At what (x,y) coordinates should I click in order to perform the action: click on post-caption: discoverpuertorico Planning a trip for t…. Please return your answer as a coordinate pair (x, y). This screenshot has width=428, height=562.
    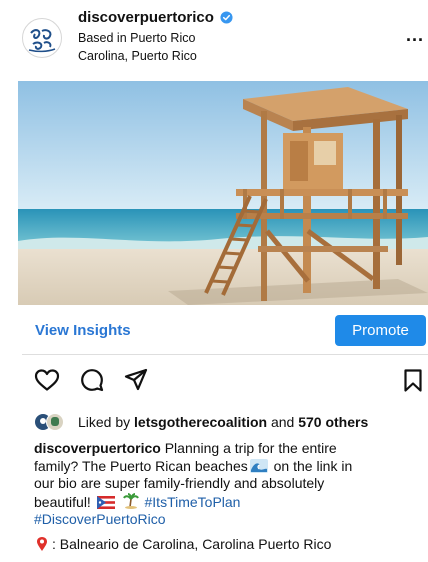
    Looking at the image, I should click on (226, 484).